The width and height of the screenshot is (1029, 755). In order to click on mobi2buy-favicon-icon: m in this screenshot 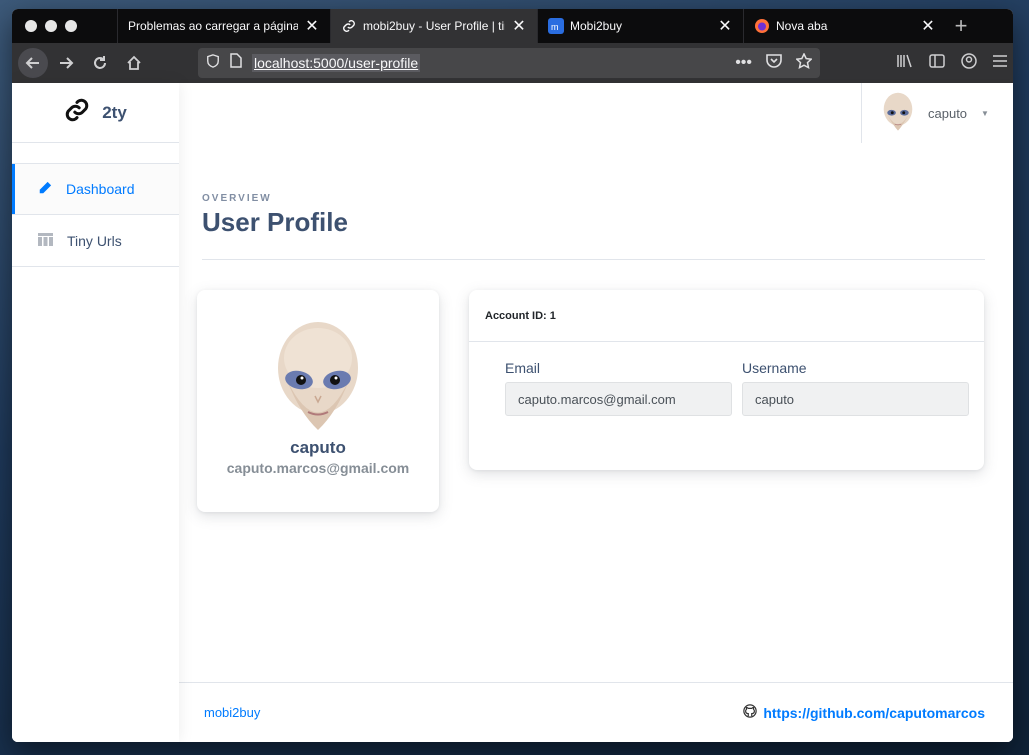, I will do `click(556, 26)`.